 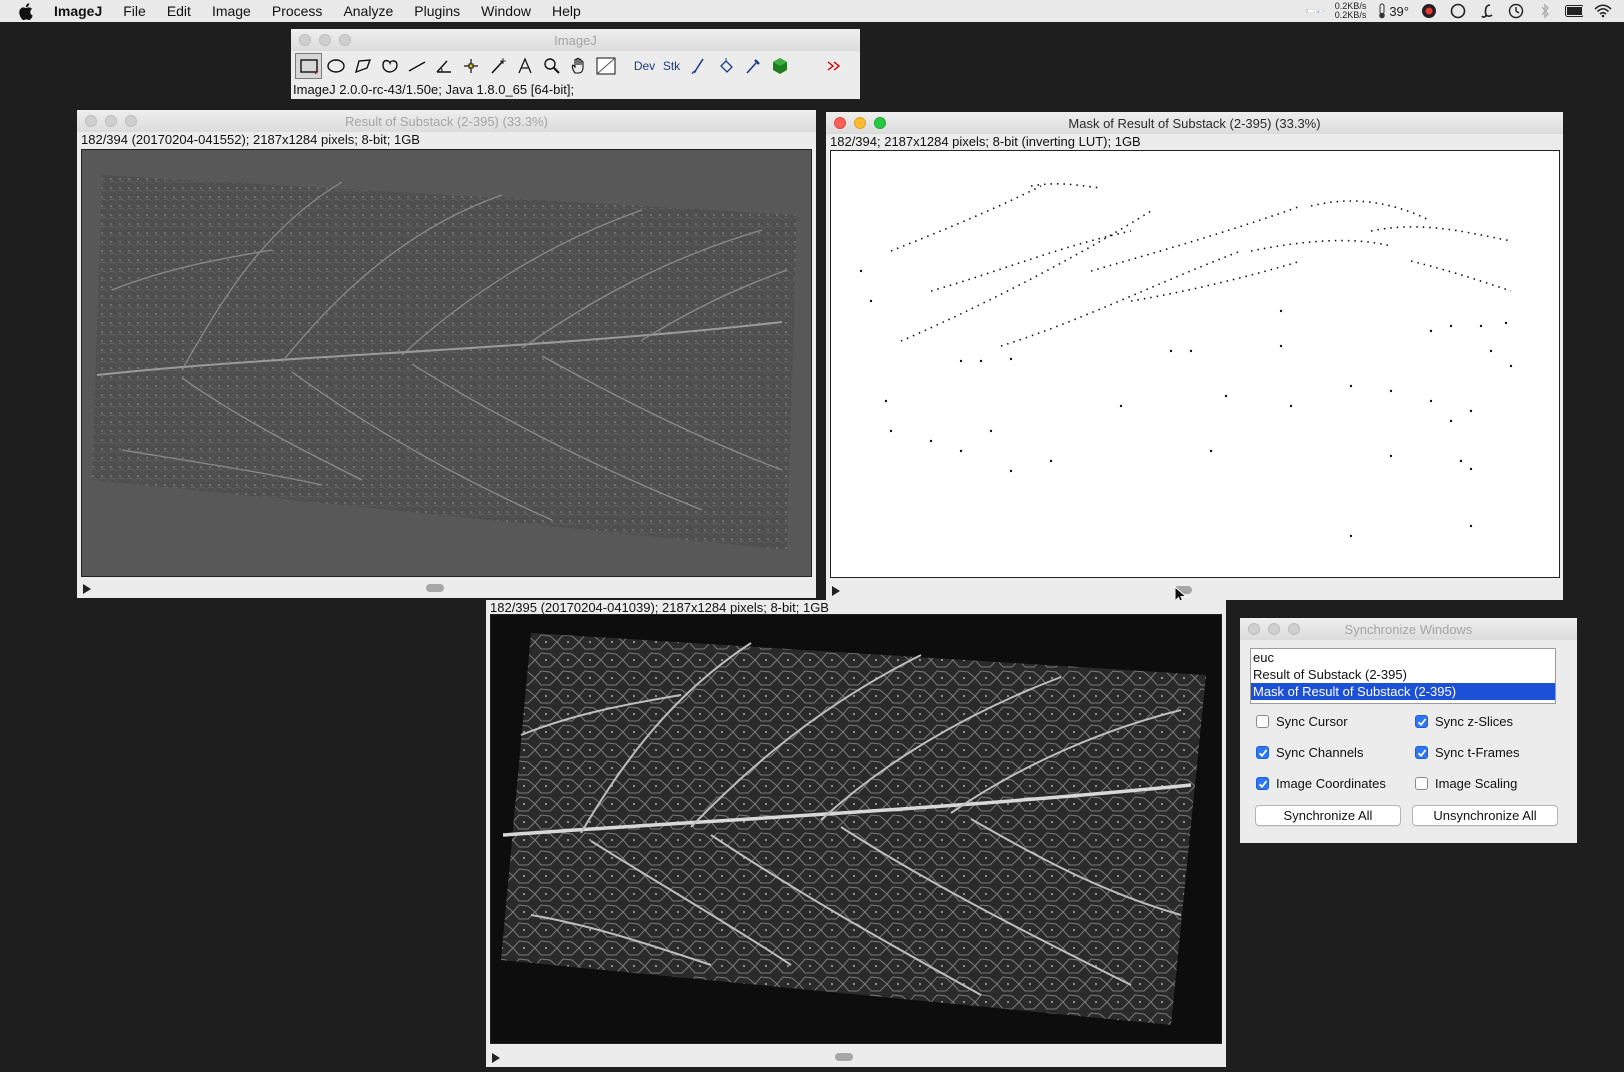 What do you see at coordinates (1574, 11) in the screenshot?
I see `battery-icon` at bounding box center [1574, 11].